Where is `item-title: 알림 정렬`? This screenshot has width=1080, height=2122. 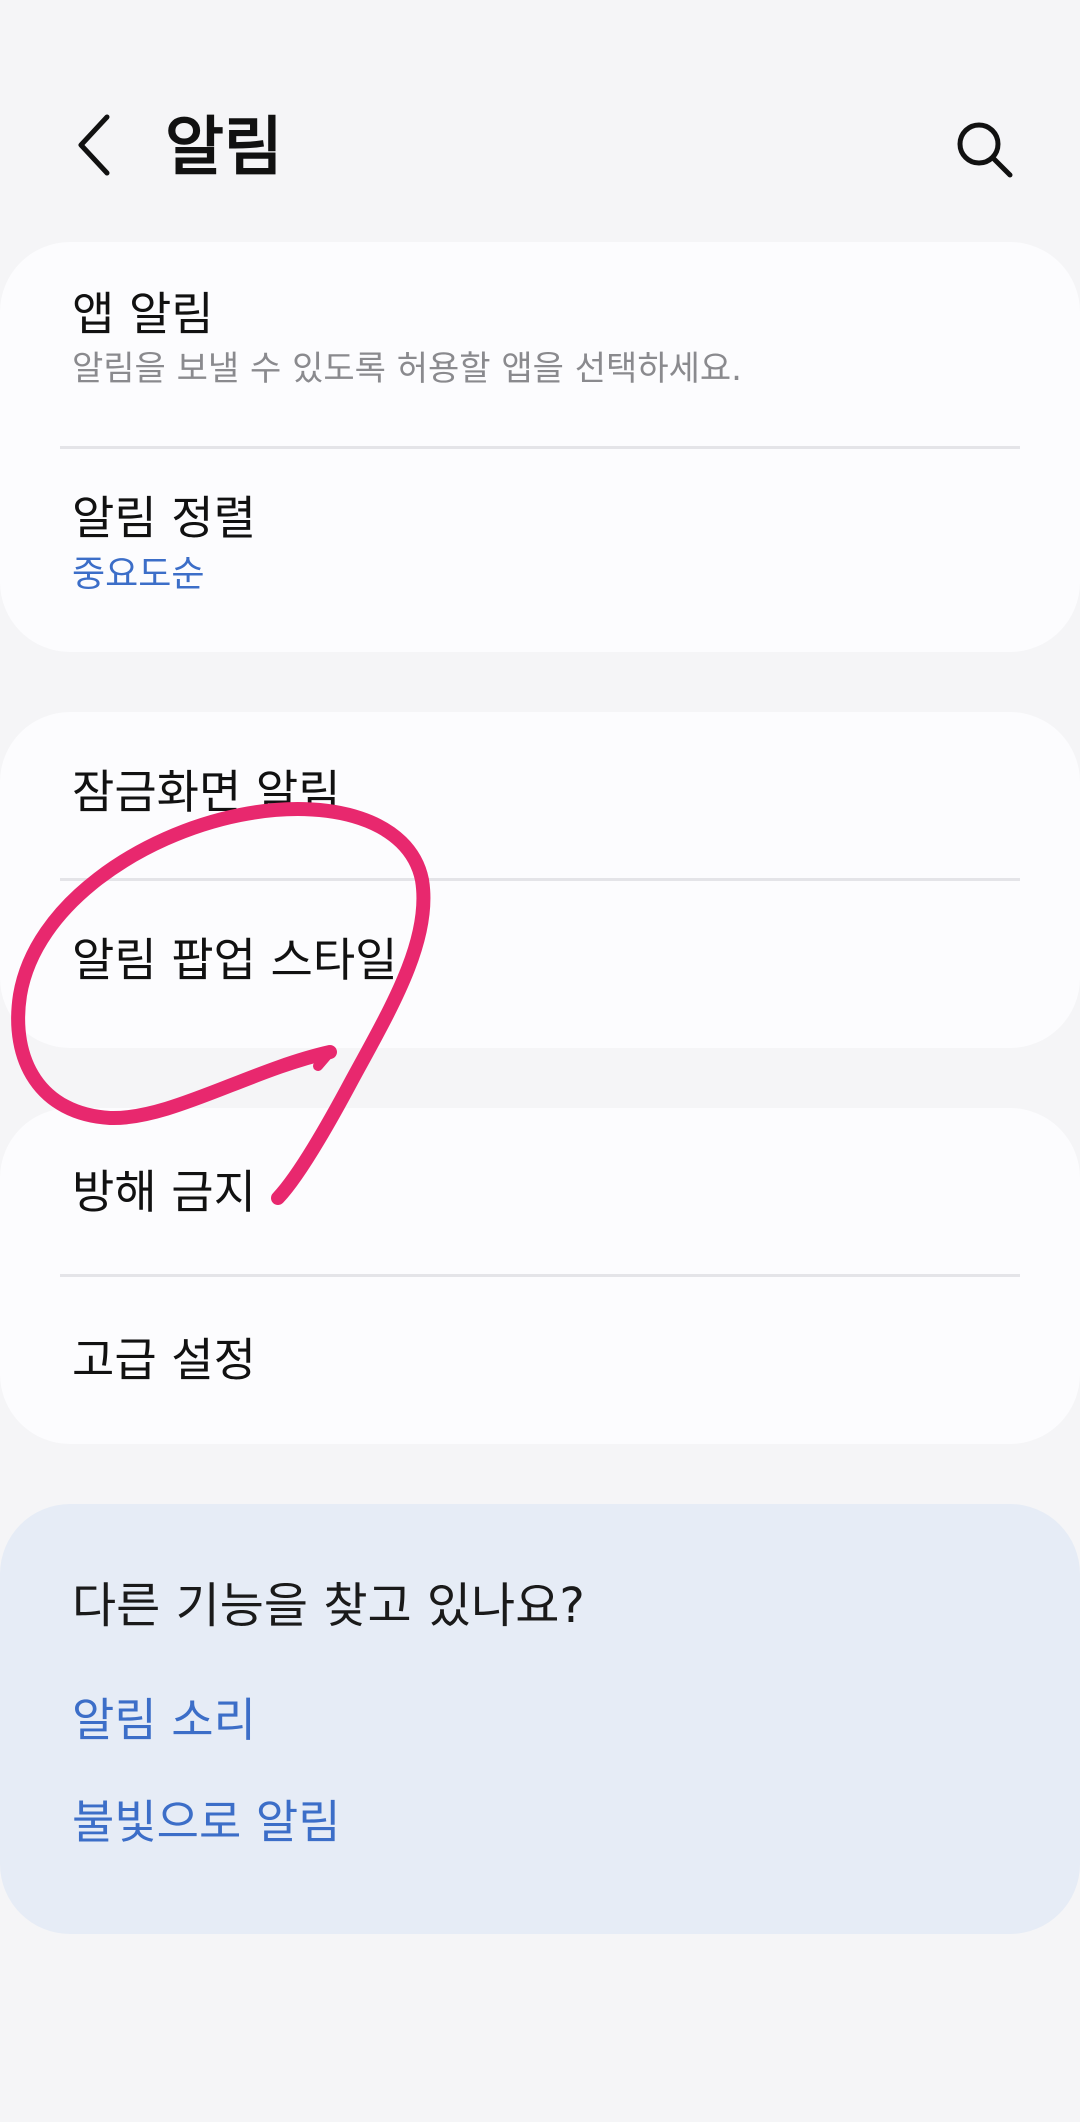 item-title: 알림 정렬 is located at coordinates (164, 518).